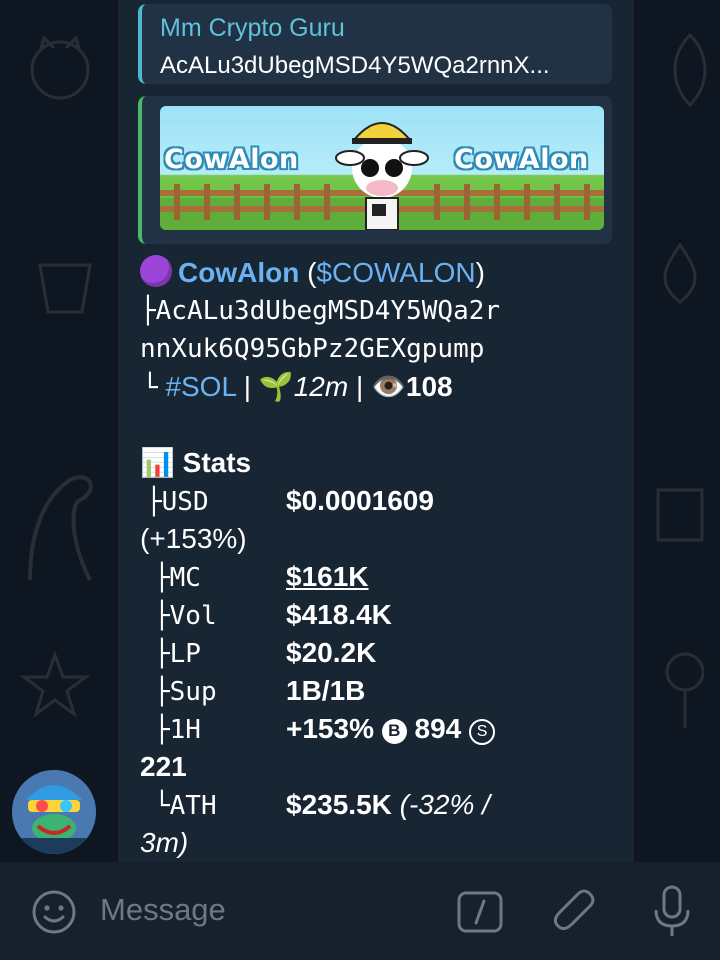  Describe the element at coordinates (65, 288) in the screenshot. I see `doodle-cup-icon` at that location.